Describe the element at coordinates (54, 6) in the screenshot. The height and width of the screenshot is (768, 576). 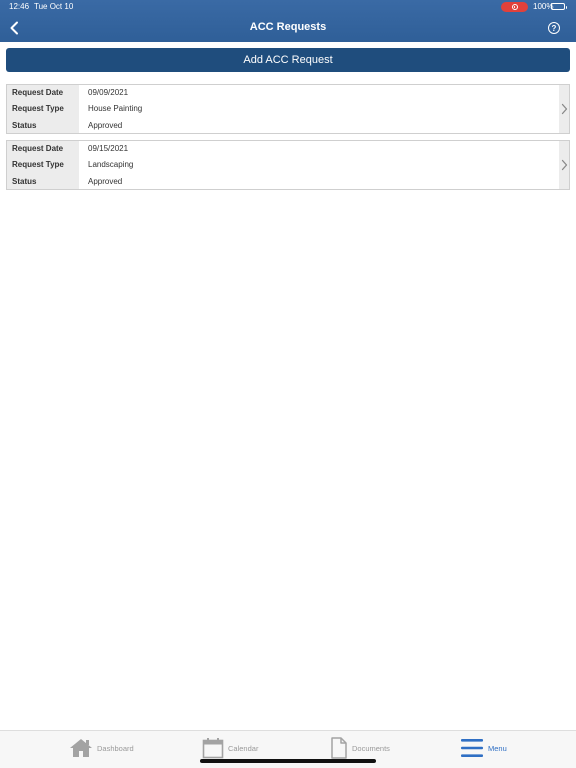
I see `status-date: Tue Oct 10` at that location.